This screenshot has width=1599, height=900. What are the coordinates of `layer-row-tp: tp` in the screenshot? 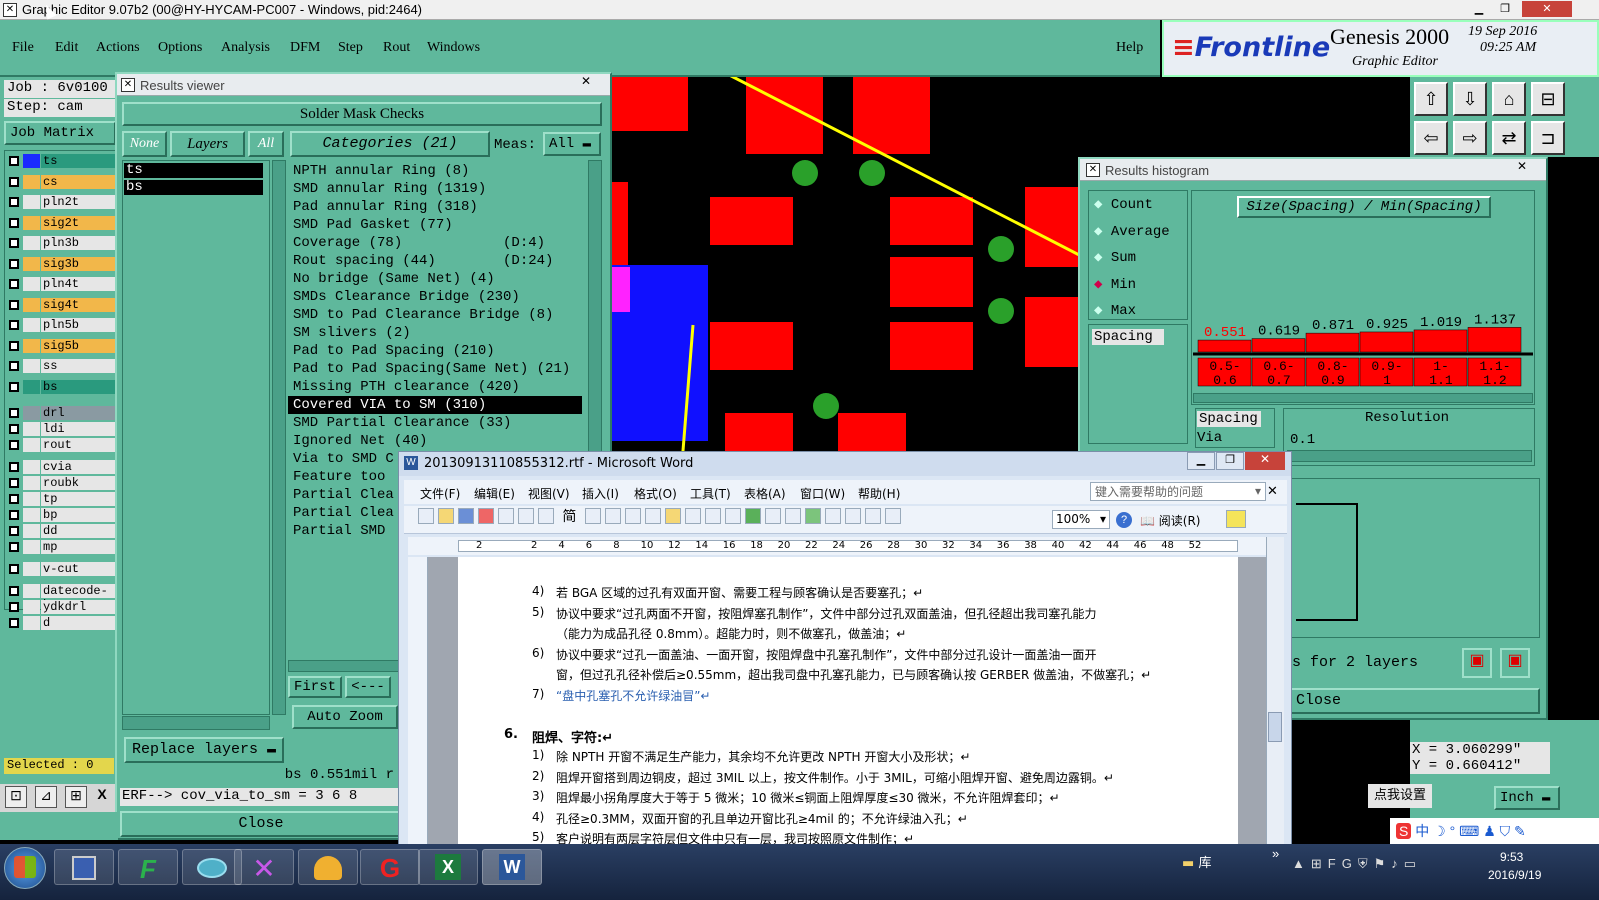 It's located at (61, 499).